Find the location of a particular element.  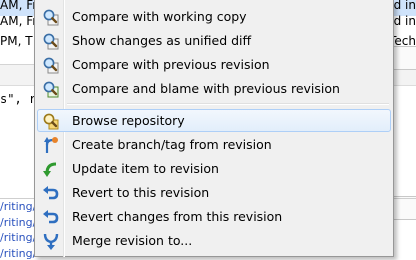

branch-tag-icon is located at coordinates (51, 145).